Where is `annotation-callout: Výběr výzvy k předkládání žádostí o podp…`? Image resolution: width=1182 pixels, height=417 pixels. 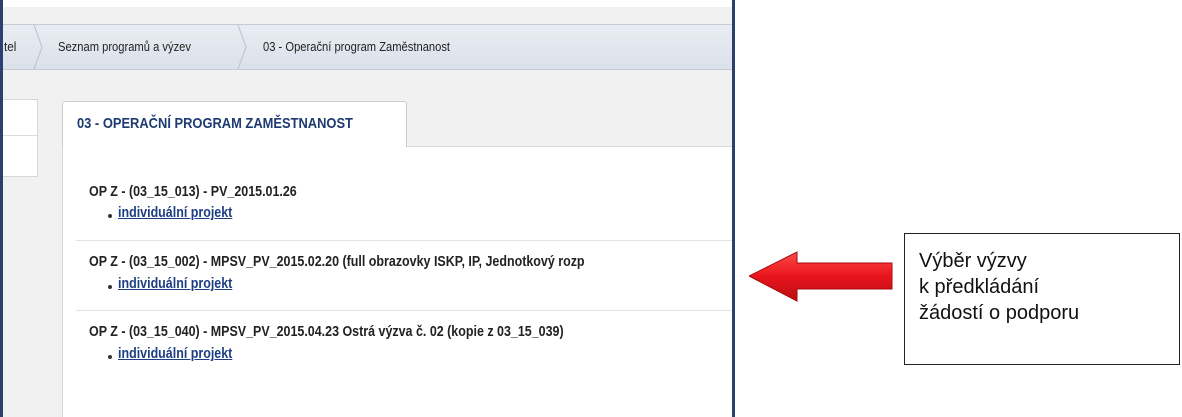 annotation-callout: Výběr výzvy k předkládání žádostí o podp… is located at coordinates (1042, 299).